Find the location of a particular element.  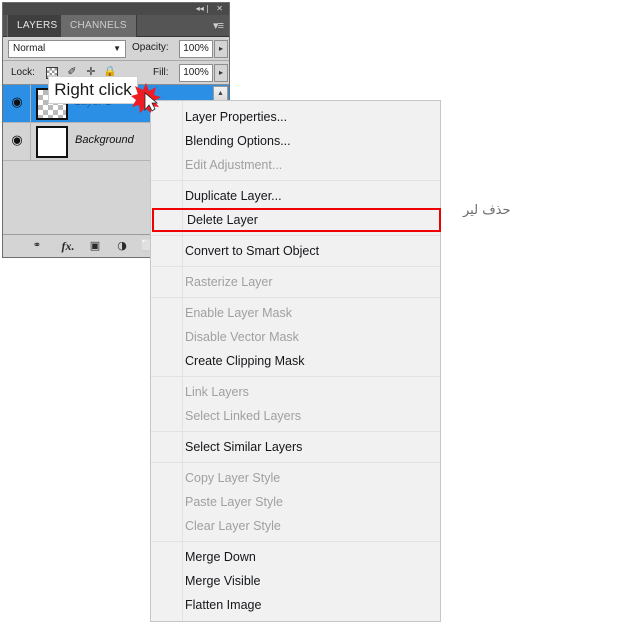

menu-item-create-clipping-mask: Create Clipping Mask is located at coordinates (311, 361).